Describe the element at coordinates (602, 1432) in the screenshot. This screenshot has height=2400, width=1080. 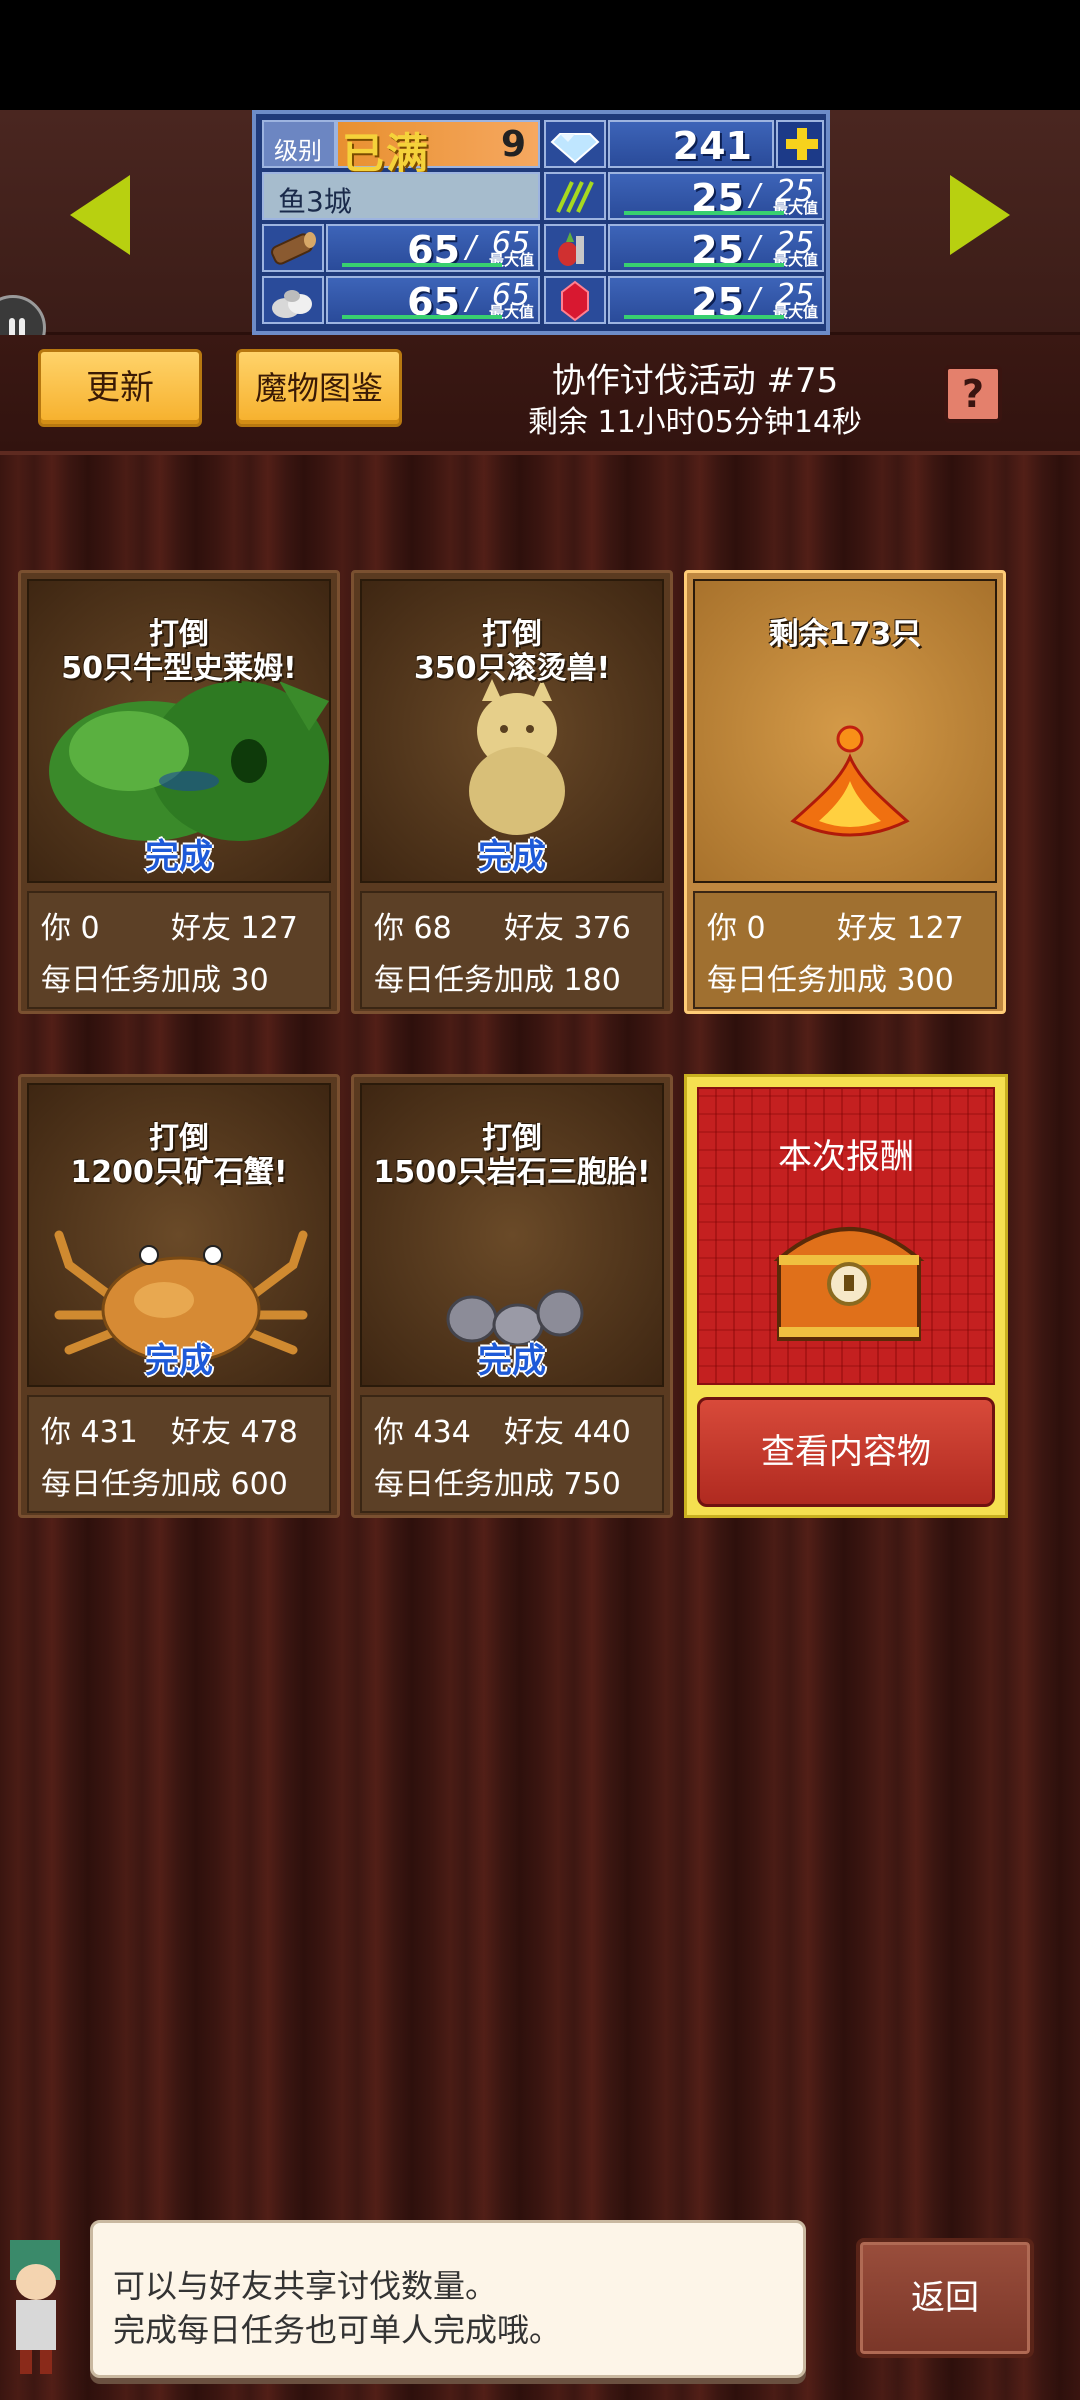
I see `friend-count: 440` at that location.